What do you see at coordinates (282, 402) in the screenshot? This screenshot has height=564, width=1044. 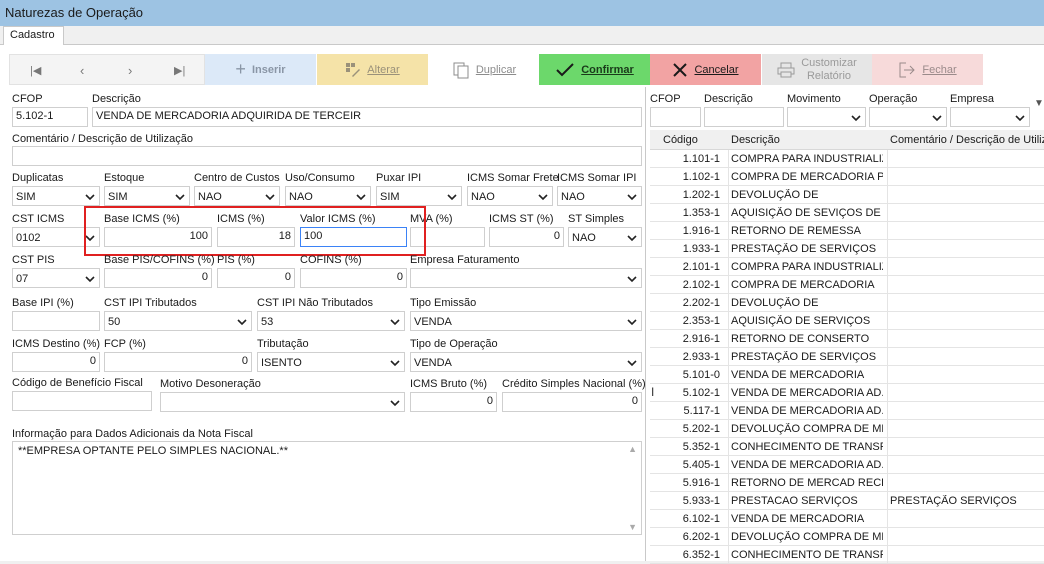 I see `motivo-desoneracao-select` at bounding box center [282, 402].